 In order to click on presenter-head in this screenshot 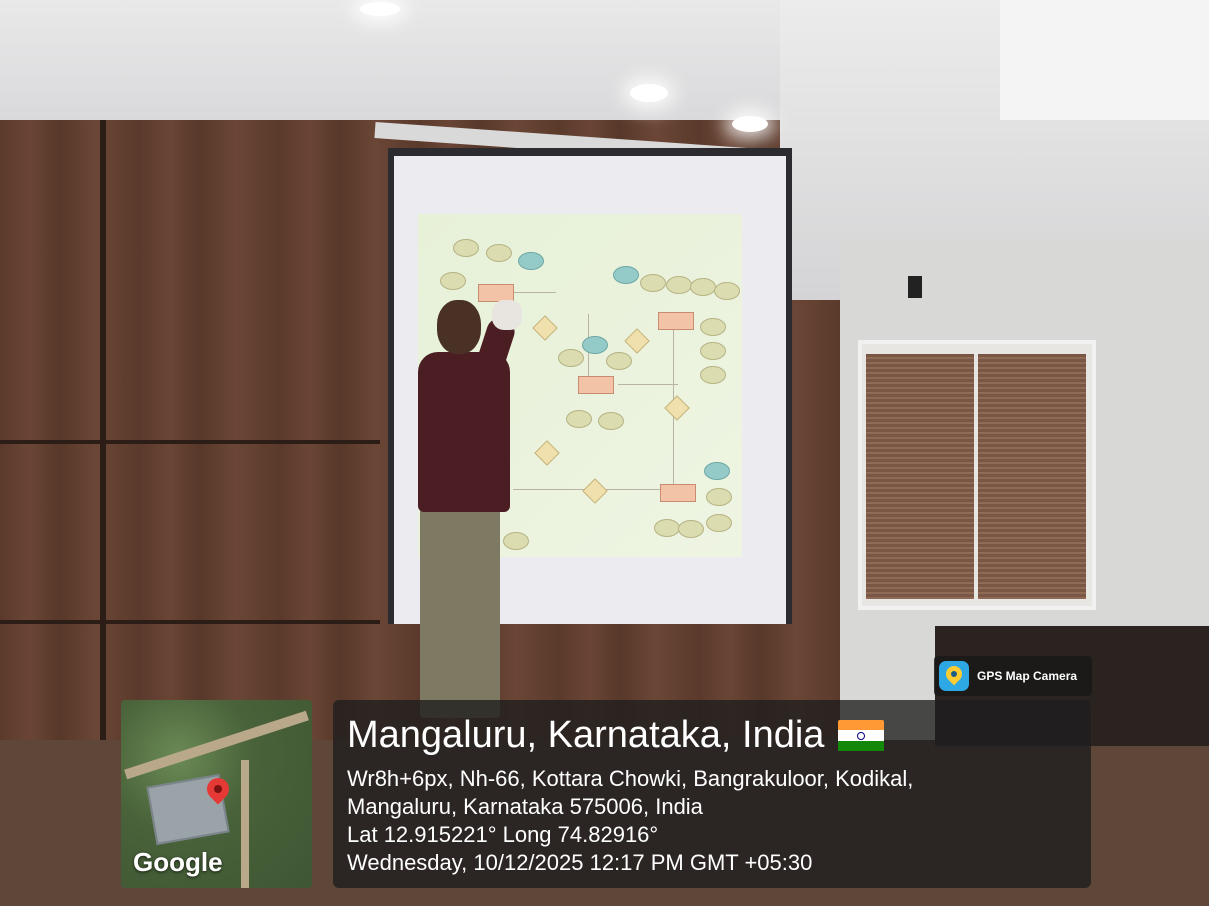, I will do `click(459, 327)`.